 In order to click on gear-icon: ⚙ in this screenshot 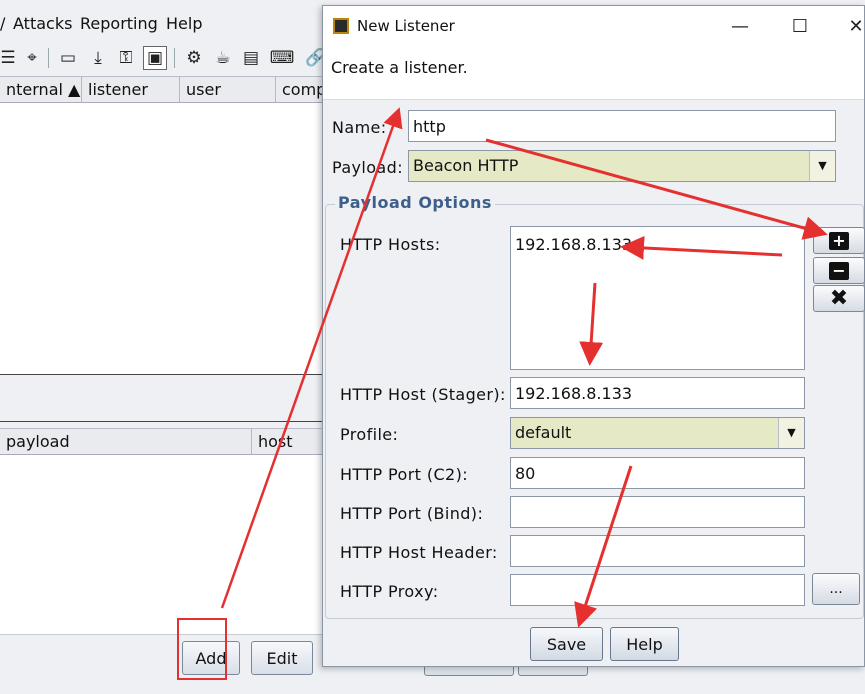, I will do `click(194, 58)`.